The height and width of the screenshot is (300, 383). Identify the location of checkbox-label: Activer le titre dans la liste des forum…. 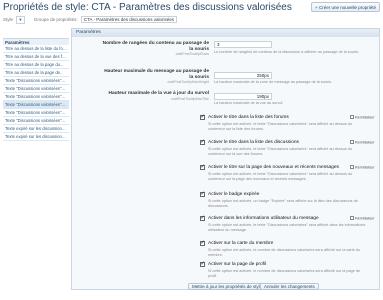
(248, 117).